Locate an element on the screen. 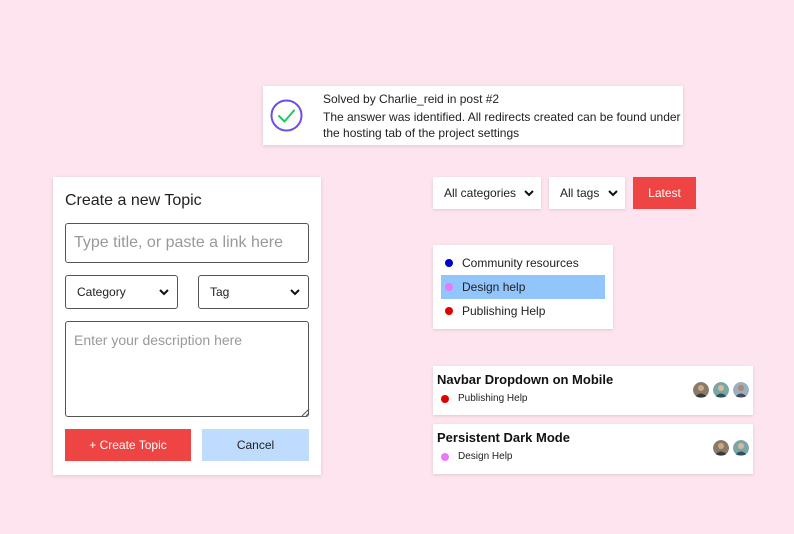 The image size is (794, 534). tags-filter-select: All tags is located at coordinates (587, 193).